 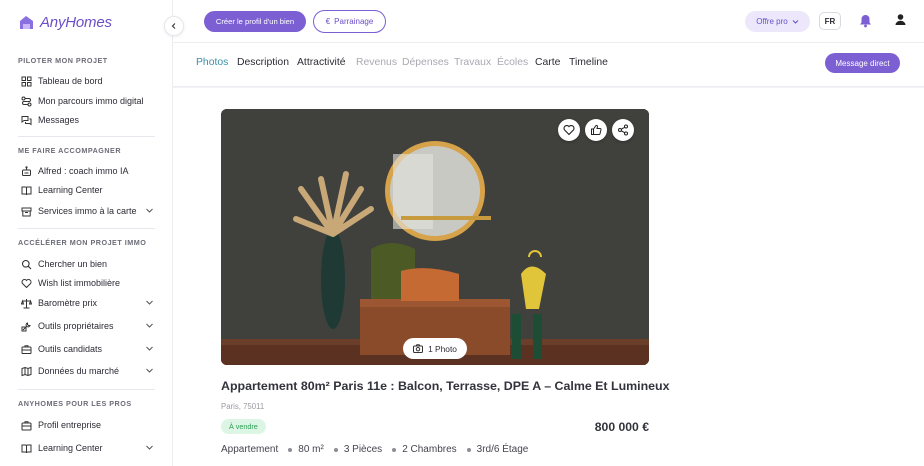 What do you see at coordinates (79, 371) in the screenshot?
I see `sidebar-item-label: Données du marché` at bounding box center [79, 371].